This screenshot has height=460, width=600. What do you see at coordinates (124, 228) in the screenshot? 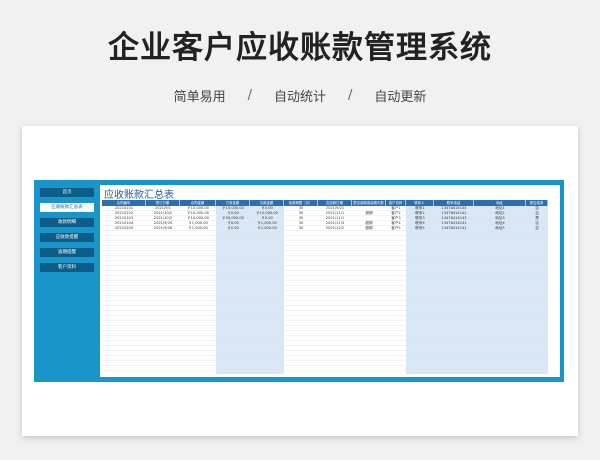
I see `table-cell: 20210105` at bounding box center [124, 228].